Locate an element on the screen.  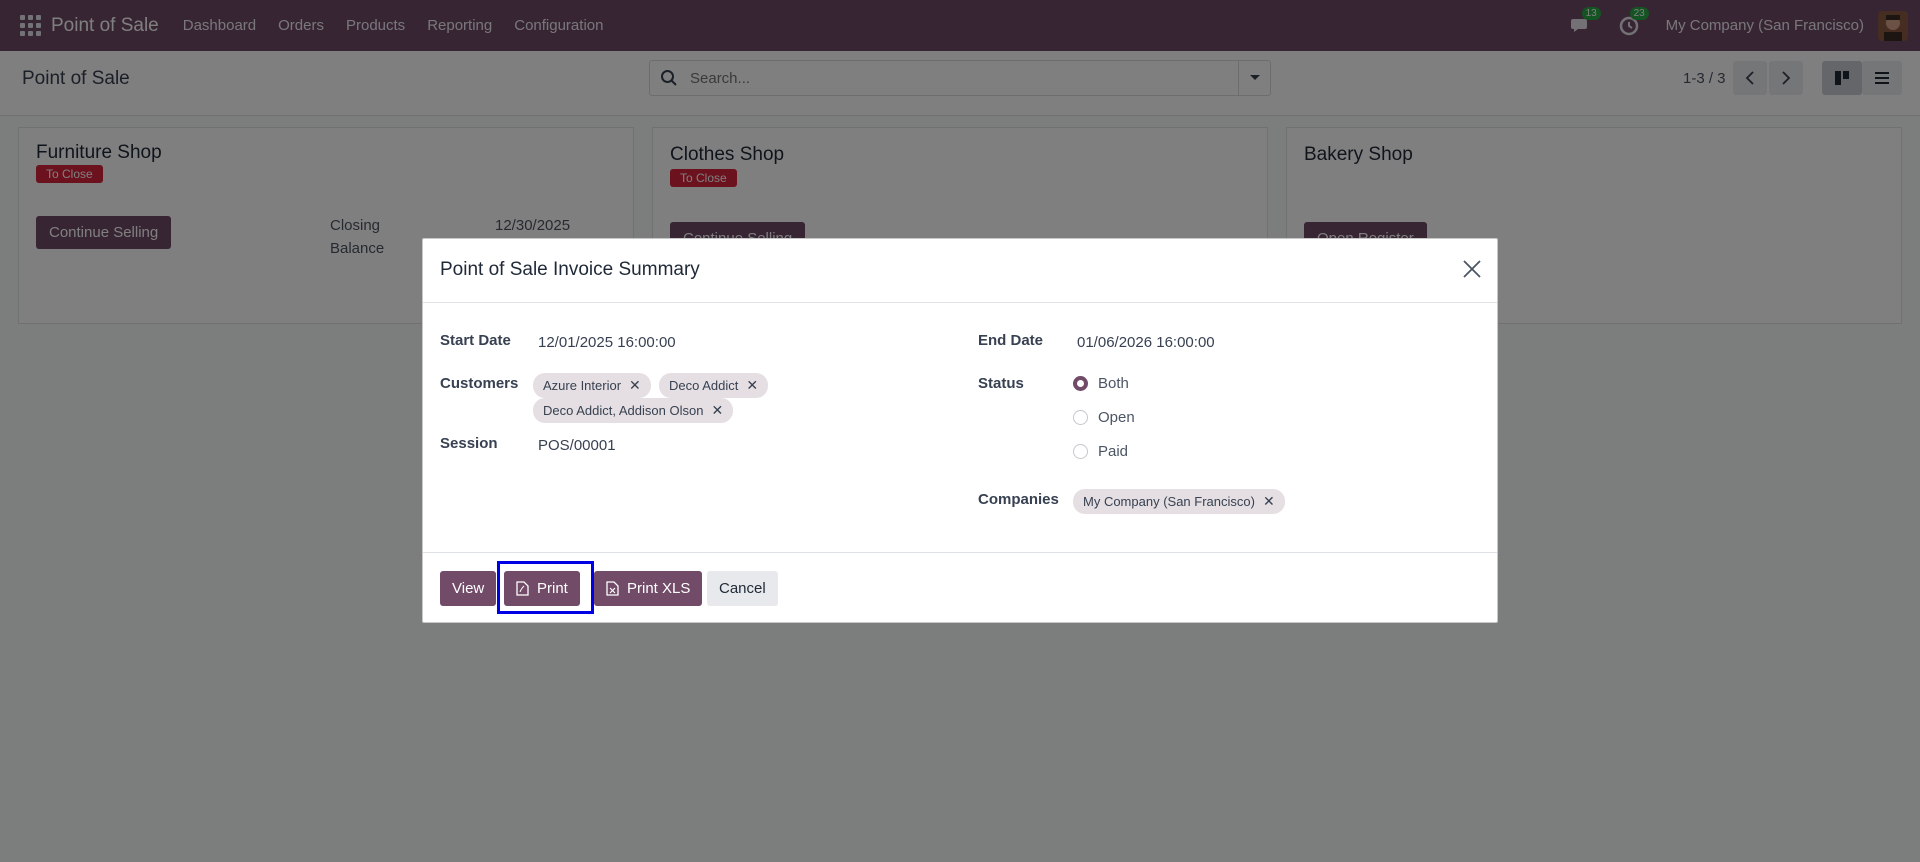
radio-checked-icon is located at coordinates (1080, 383).